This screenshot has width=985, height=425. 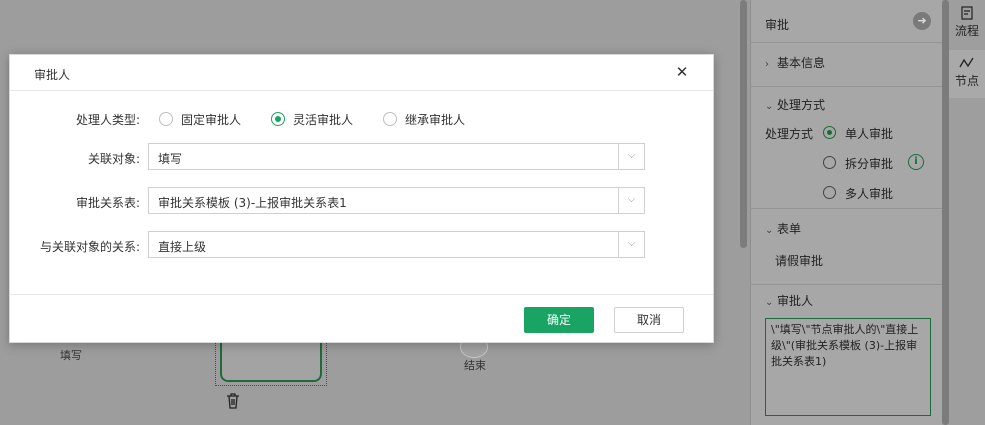 What do you see at coordinates (396, 156) in the screenshot?
I see `related-object-select: 填写 ⌵` at bounding box center [396, 156].